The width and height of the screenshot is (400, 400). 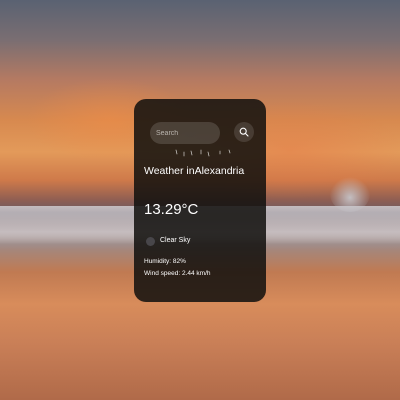 What do you see at coordinates (350, 194) in the screenshot?
I see `wave-spray` at bounding box center [350, 194].